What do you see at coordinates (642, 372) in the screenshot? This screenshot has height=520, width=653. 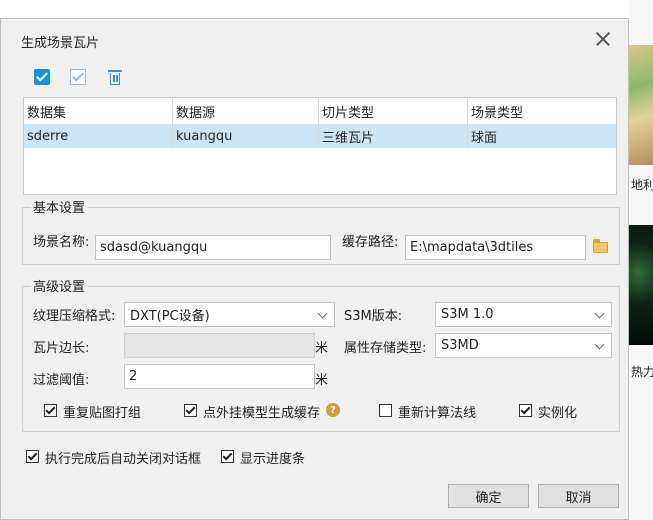 I see `background-label: 热力` at bounding box center [642, 372].